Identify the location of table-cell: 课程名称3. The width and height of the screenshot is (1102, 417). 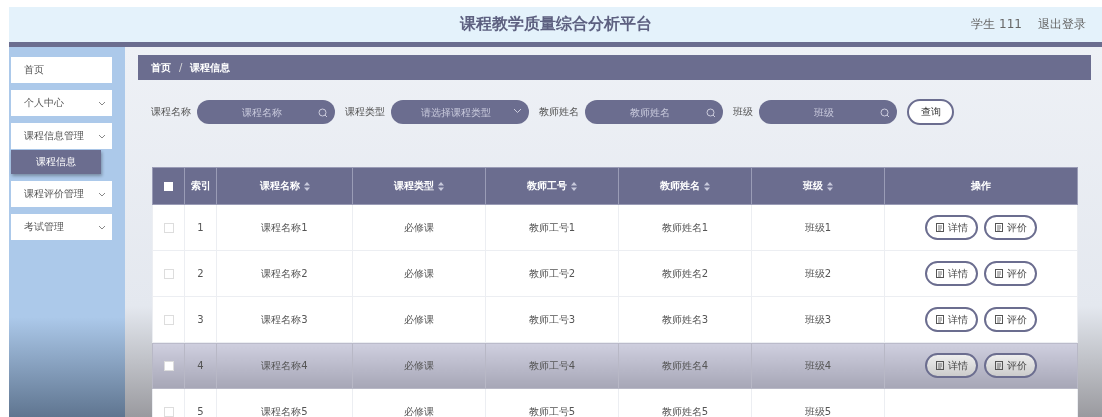
(284, 319).